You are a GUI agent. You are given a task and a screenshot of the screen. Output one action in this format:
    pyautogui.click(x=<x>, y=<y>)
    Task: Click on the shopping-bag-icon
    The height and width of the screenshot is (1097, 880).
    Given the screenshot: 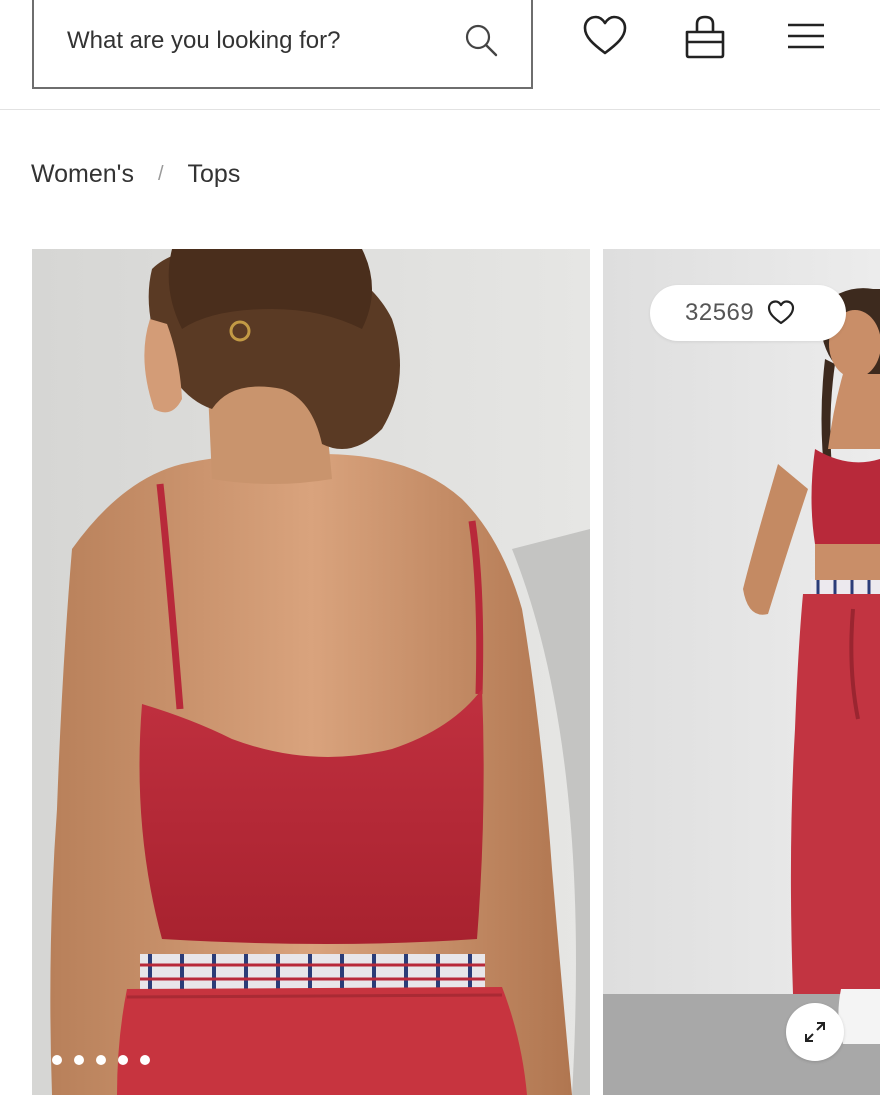 What is the action you would take?
    pyautogui.click(x=705, y=37)
    